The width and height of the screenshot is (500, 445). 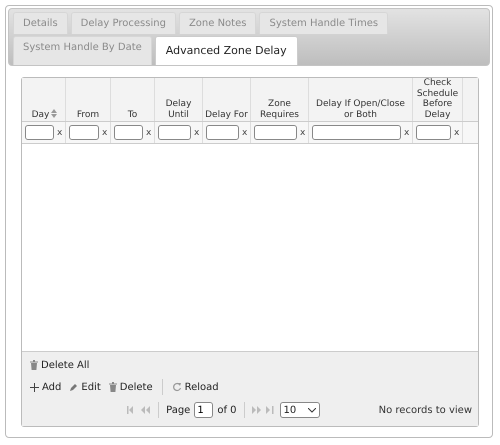 What do you see at coordinates (133, 99) in the screenshot?
I see `column-header: To` at bounding box center [133, 99].